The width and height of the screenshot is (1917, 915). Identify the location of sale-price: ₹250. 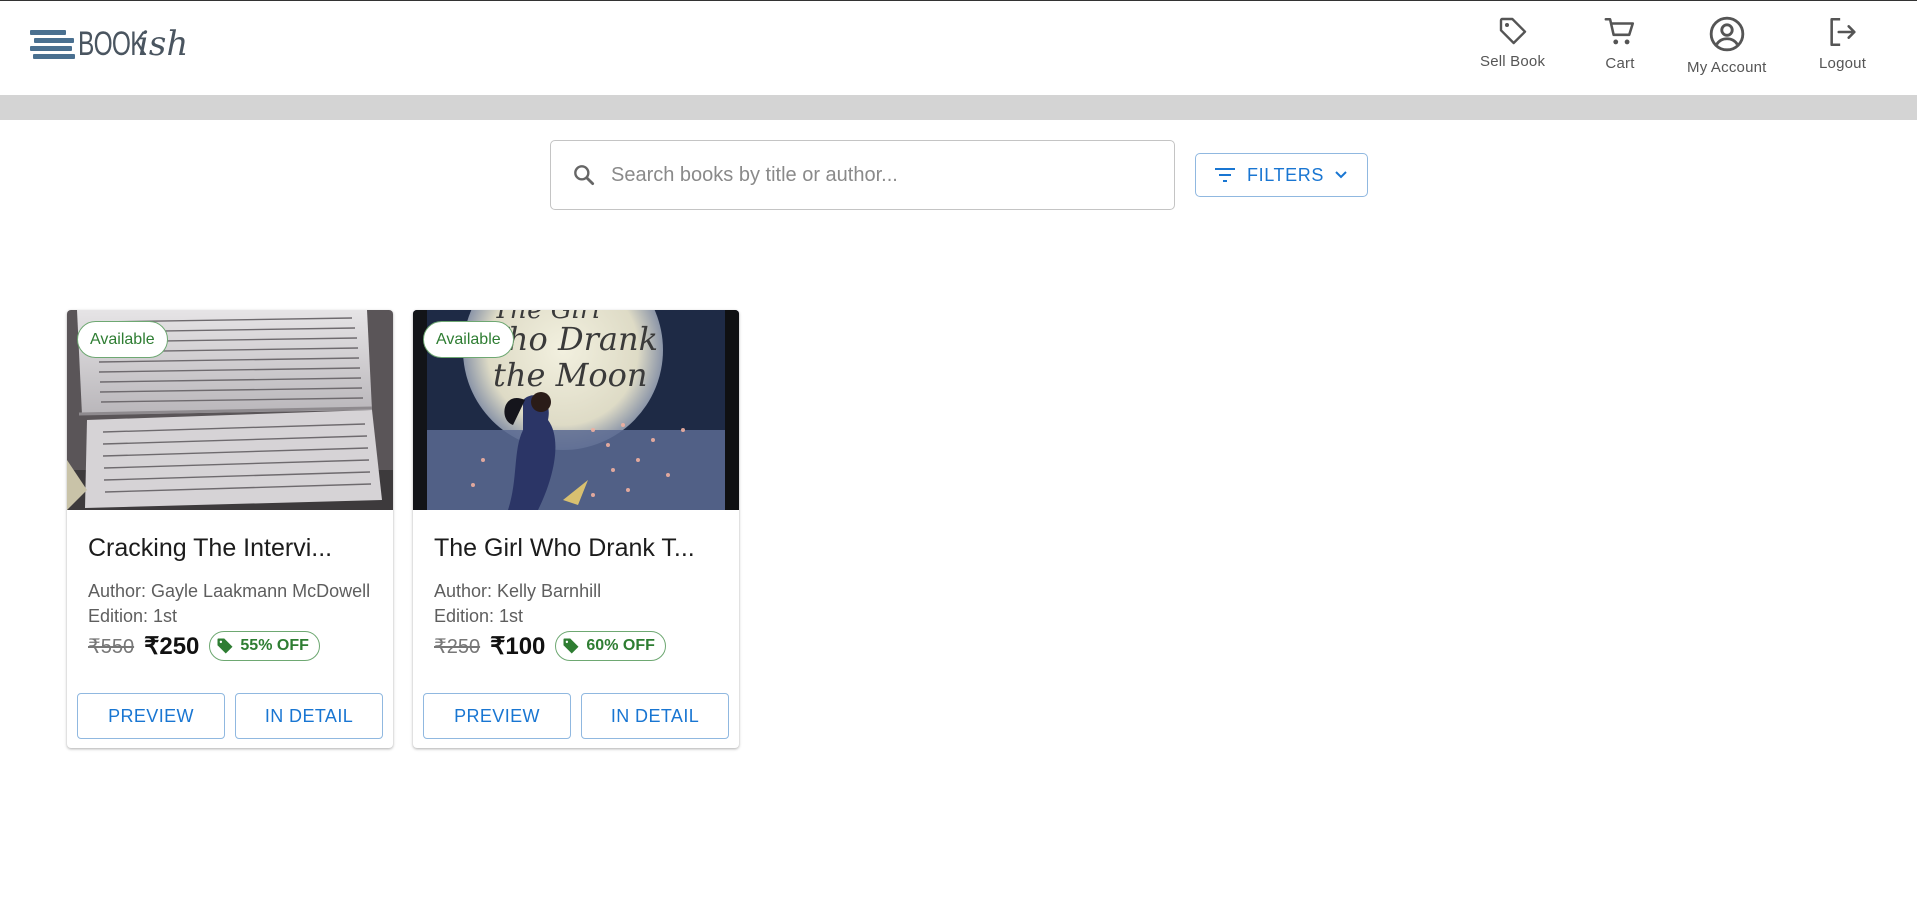
(172, 646).